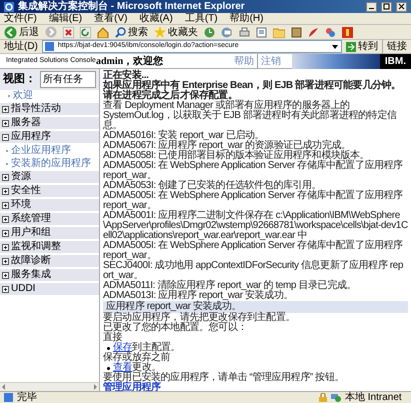 The height and width of the screenshot is (403, 411). I want to click on minimize-button, so click(371, 7).